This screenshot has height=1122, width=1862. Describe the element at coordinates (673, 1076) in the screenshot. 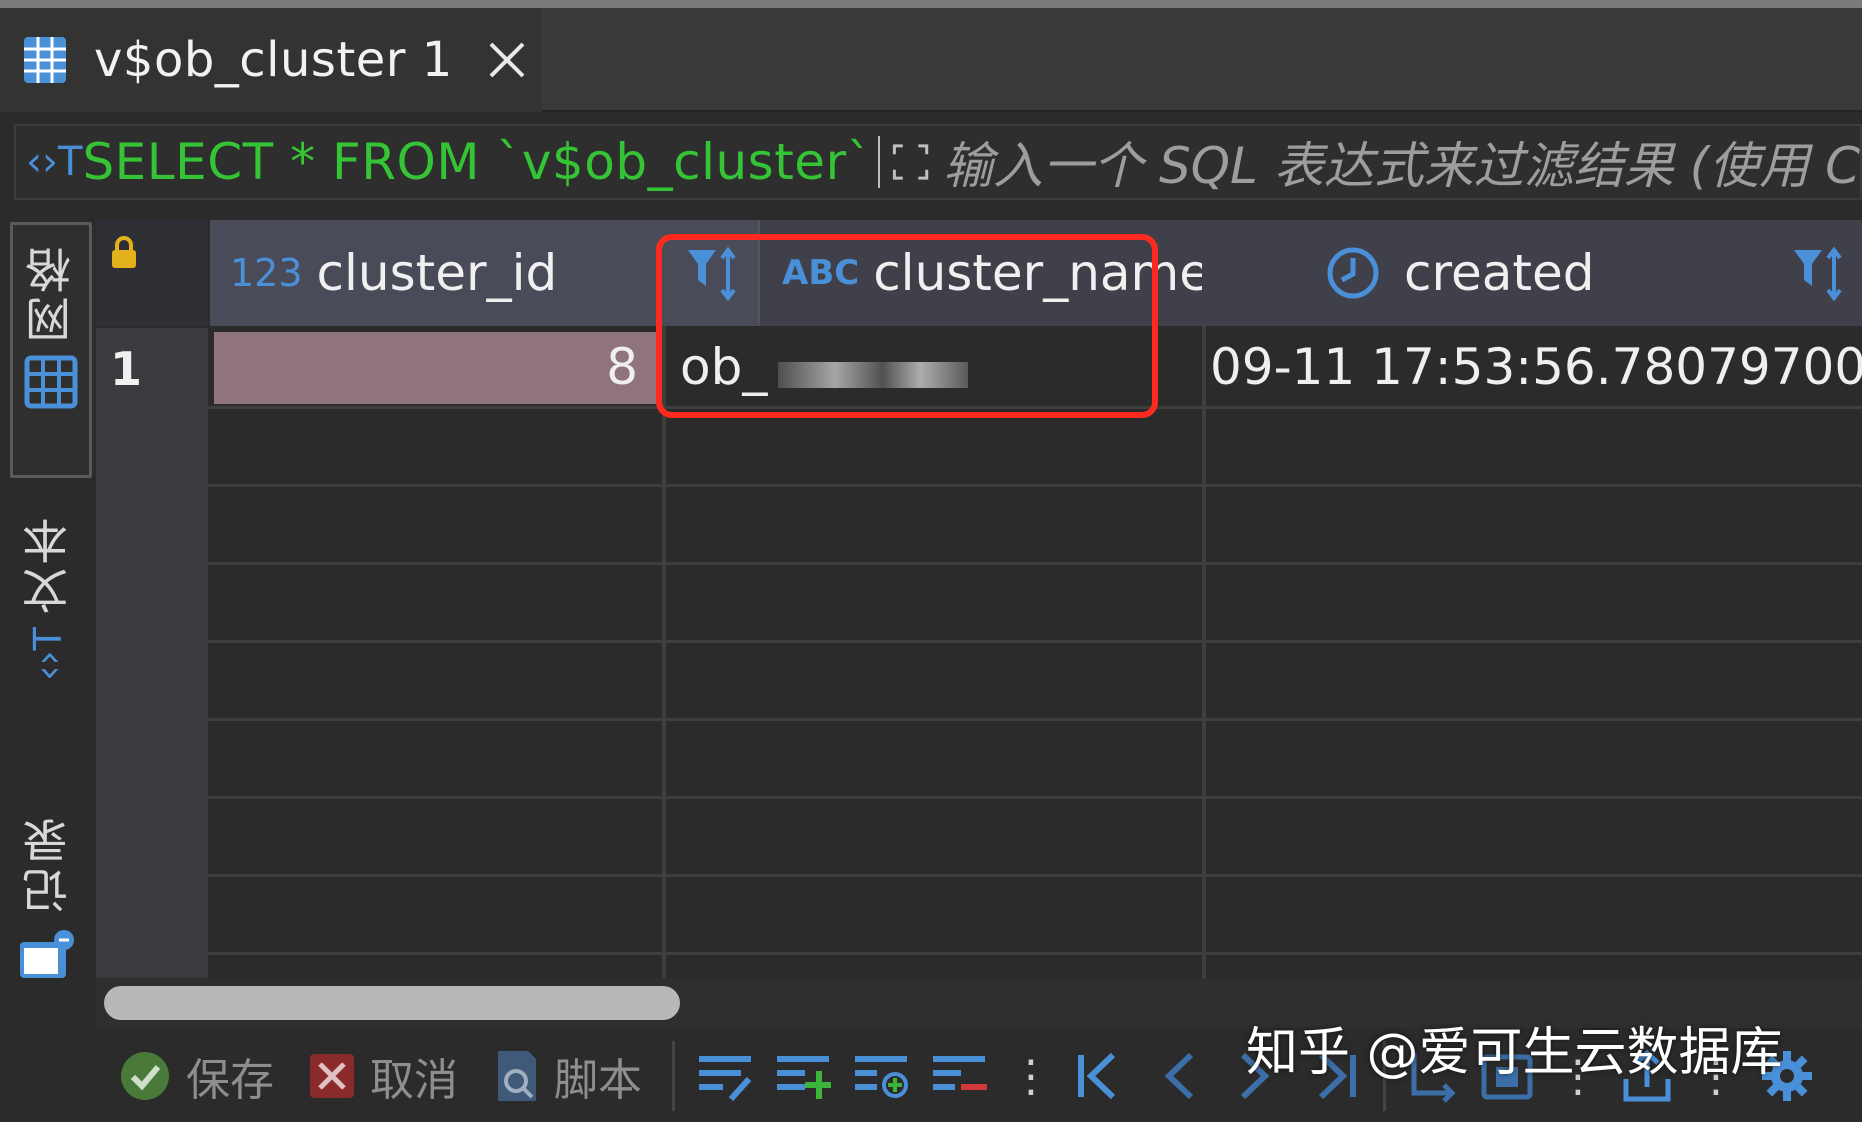

I see `toolbar-separator` at that location.